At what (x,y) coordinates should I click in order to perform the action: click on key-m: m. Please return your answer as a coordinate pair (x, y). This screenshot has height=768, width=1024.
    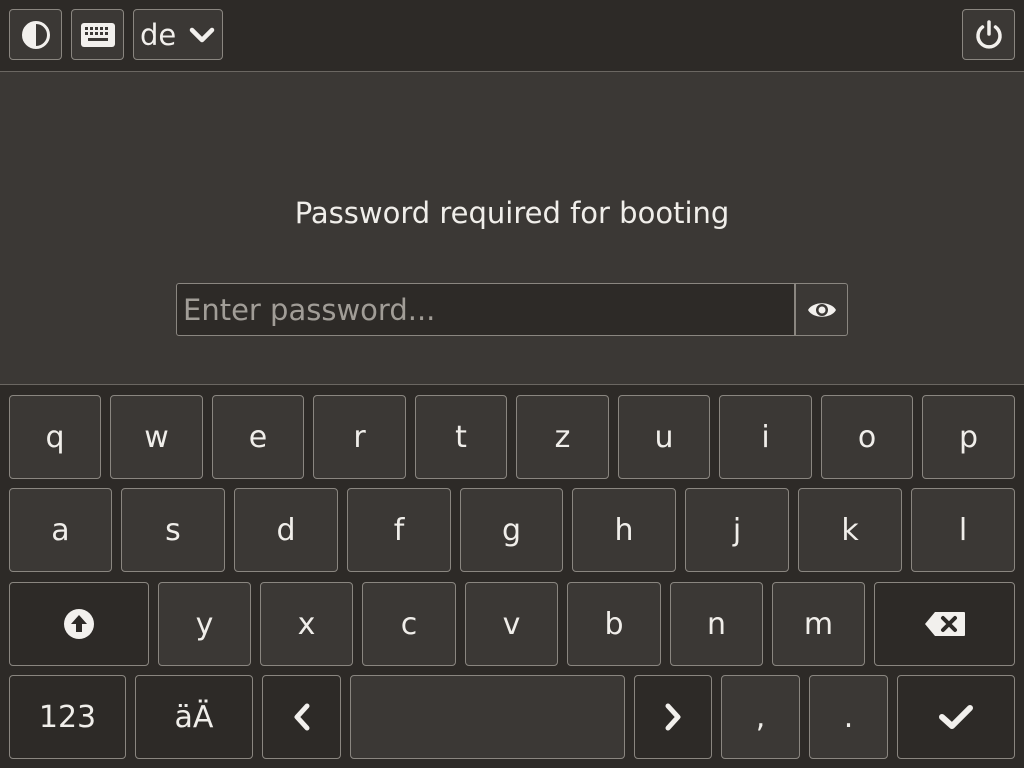
    Looking at the image, I should click on (818, 624).